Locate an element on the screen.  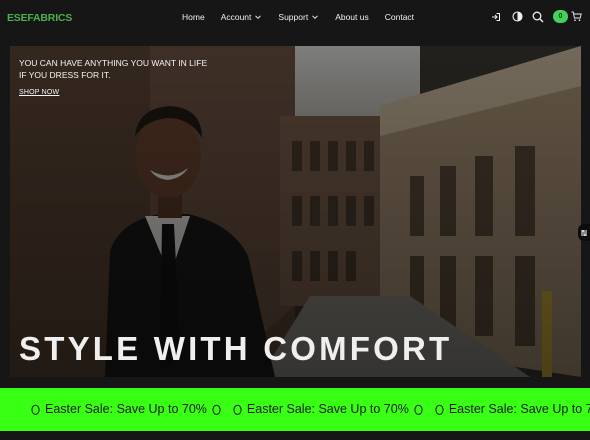
nav-about-label: About us is located at coordinates (352, 17).